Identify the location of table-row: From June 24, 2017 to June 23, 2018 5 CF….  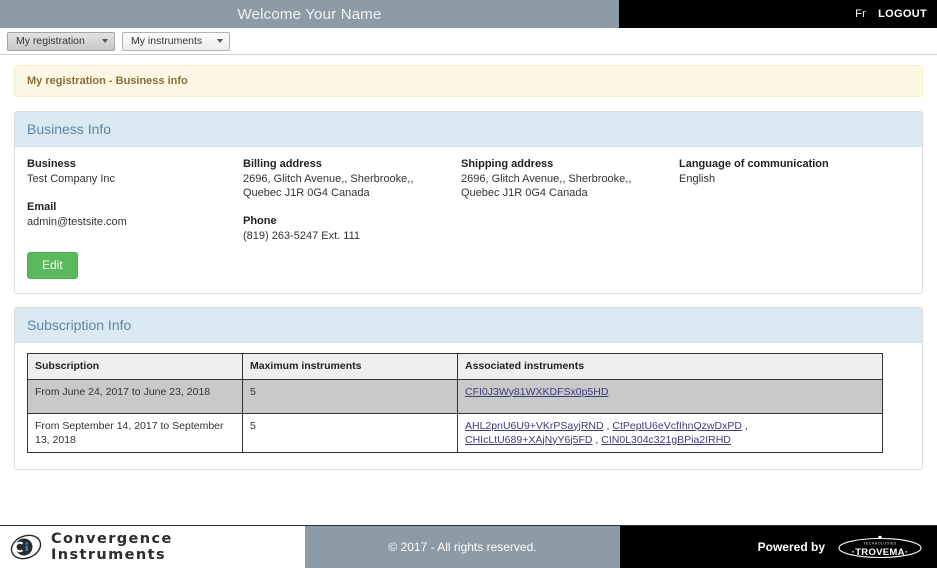
(455, 396).